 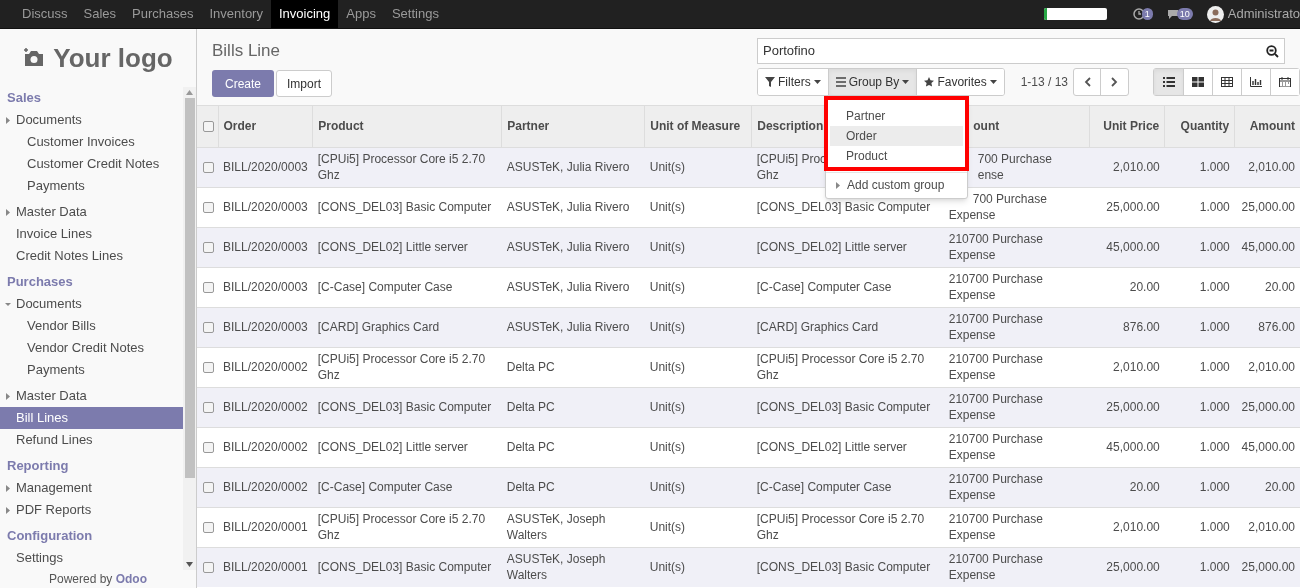 I want to click on table-cell: [CARD] Graphics Card, so click(x=817, y=327).